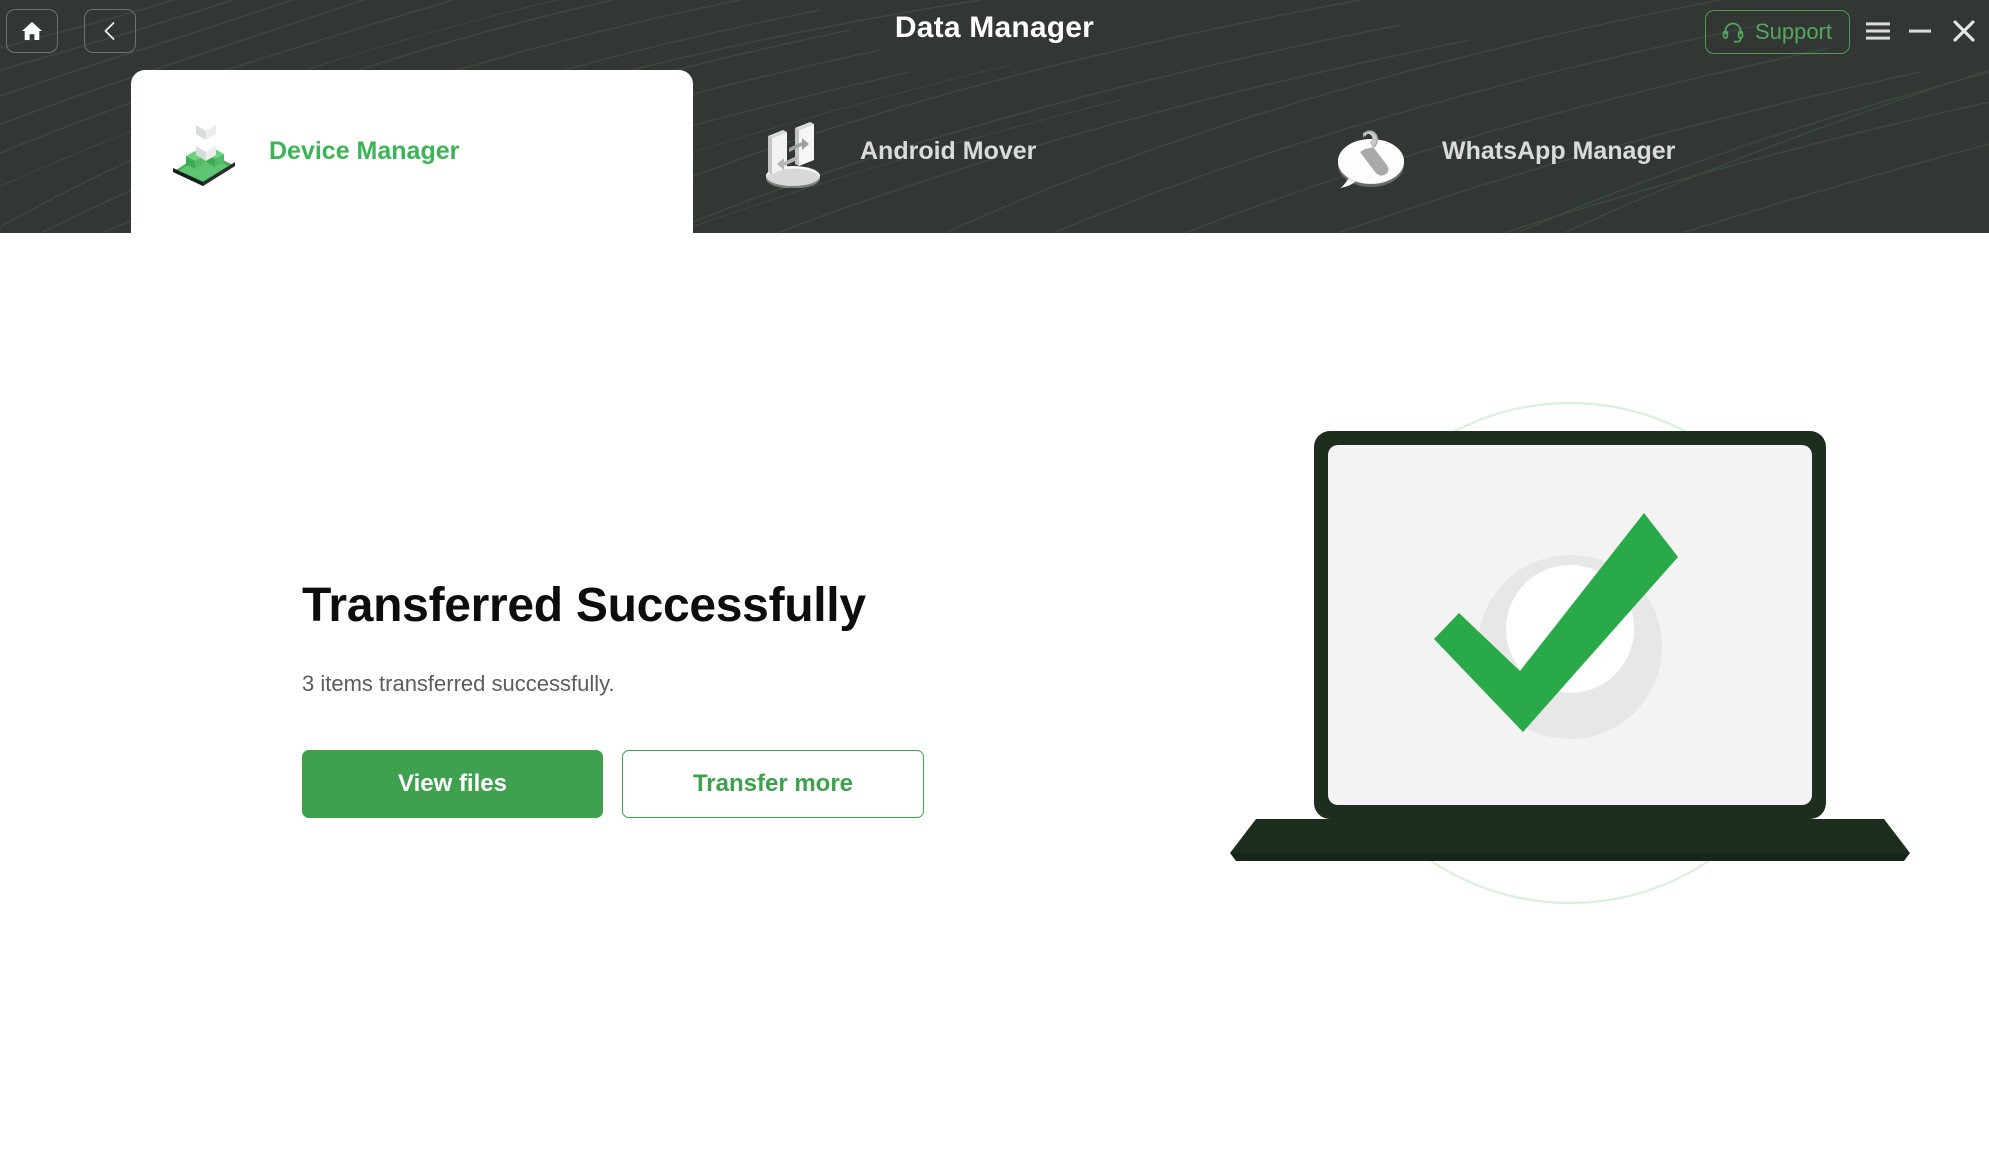 The width and height of the screenshot is (1989, 1175). Describe the element at coordinates (1733, 32) in the screenshot. I see `headset-icon` at that location.